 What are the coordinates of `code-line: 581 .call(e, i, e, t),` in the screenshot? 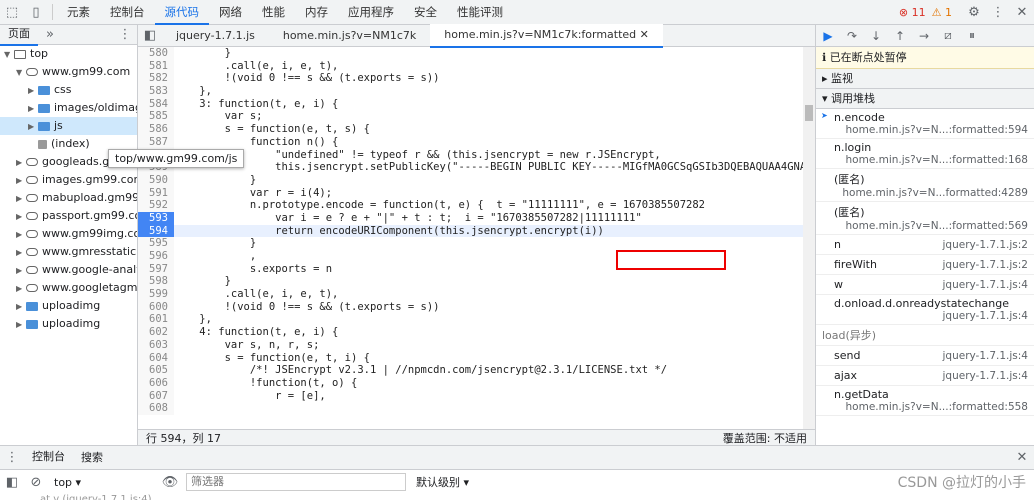 It's located at (476, 66).